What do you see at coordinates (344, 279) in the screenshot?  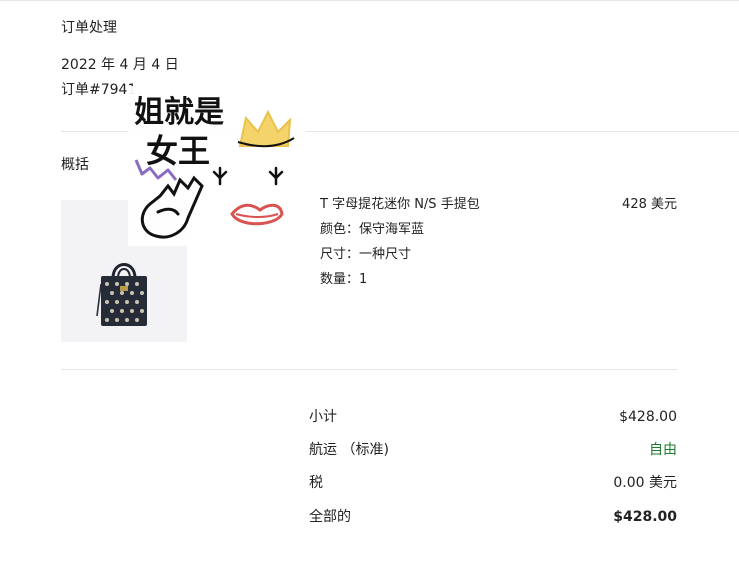 I see `product-quantity: 数量：1` at bounding box center [344, 279].